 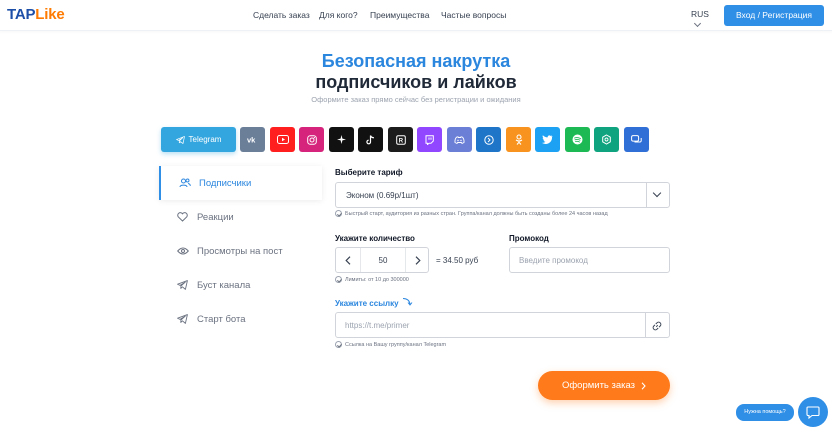 I want to click on language-selector: RUS, so click(x=700, y=14).